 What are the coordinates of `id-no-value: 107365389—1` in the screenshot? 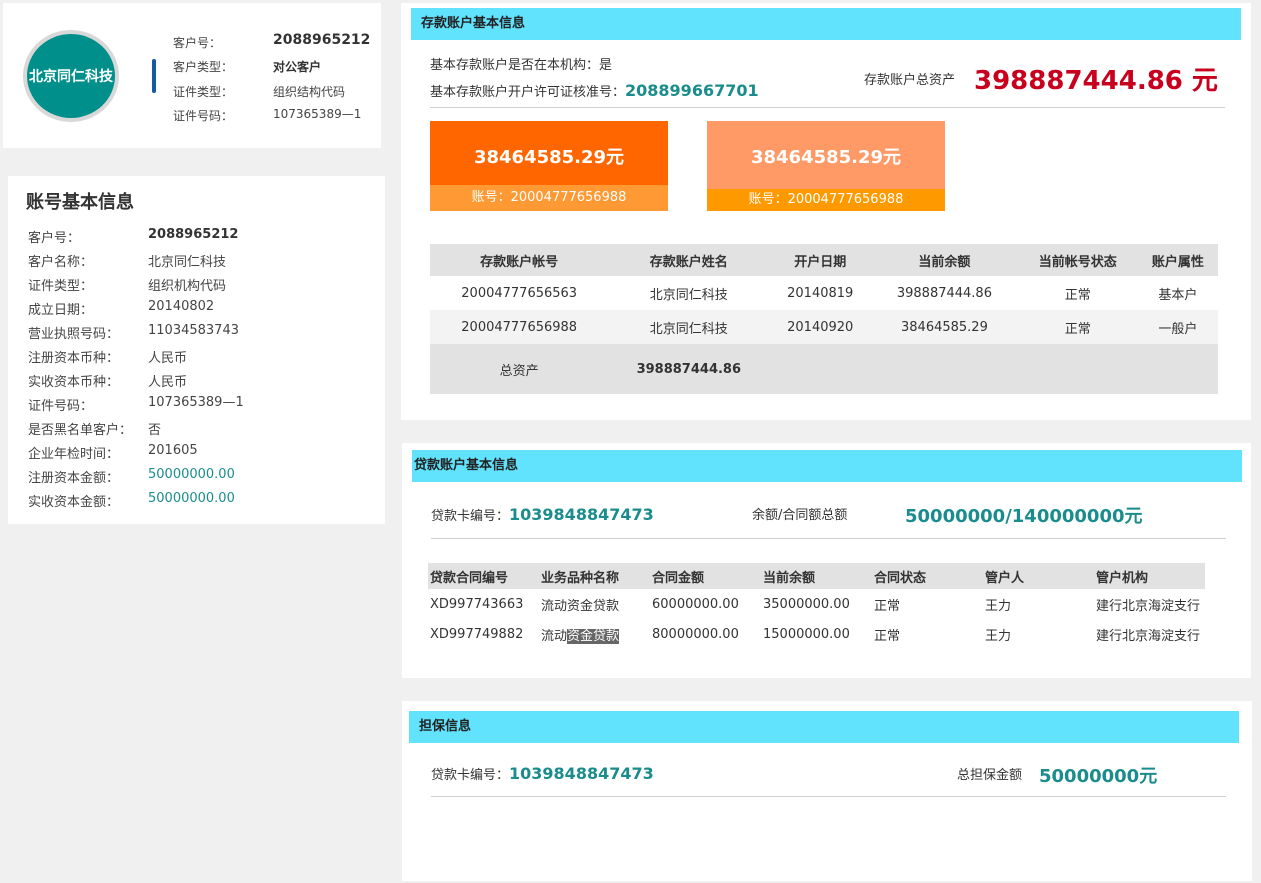 It's located at (317, 114).